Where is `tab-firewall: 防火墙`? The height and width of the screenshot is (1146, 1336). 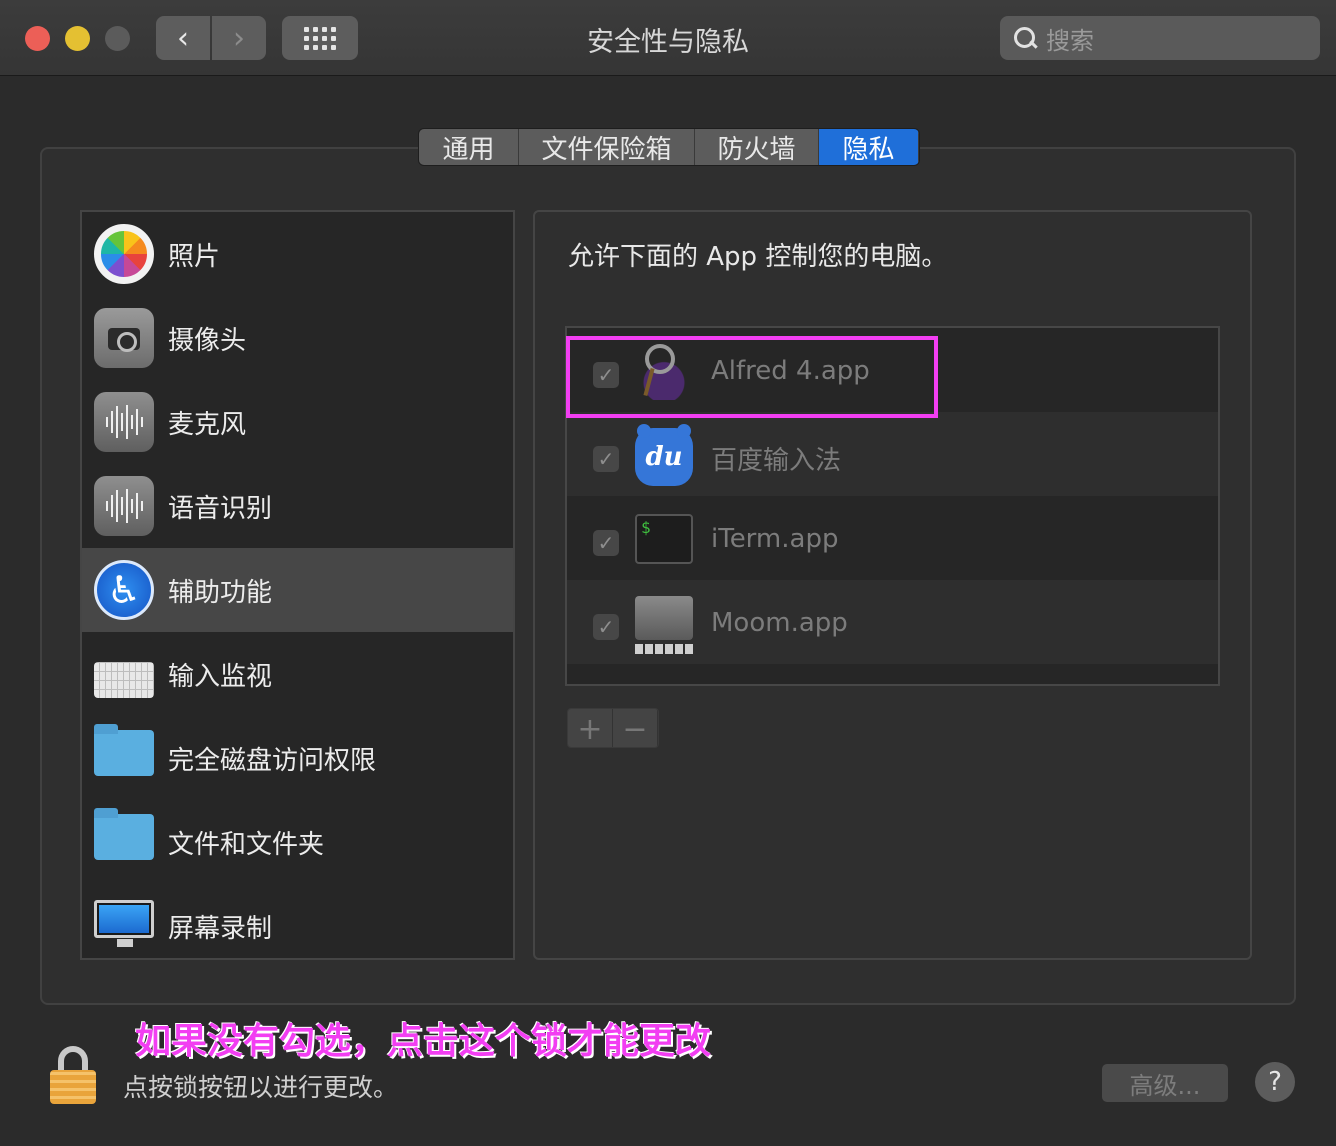
tab-firewall: 防火墙 is located at coordinates (757, 147).